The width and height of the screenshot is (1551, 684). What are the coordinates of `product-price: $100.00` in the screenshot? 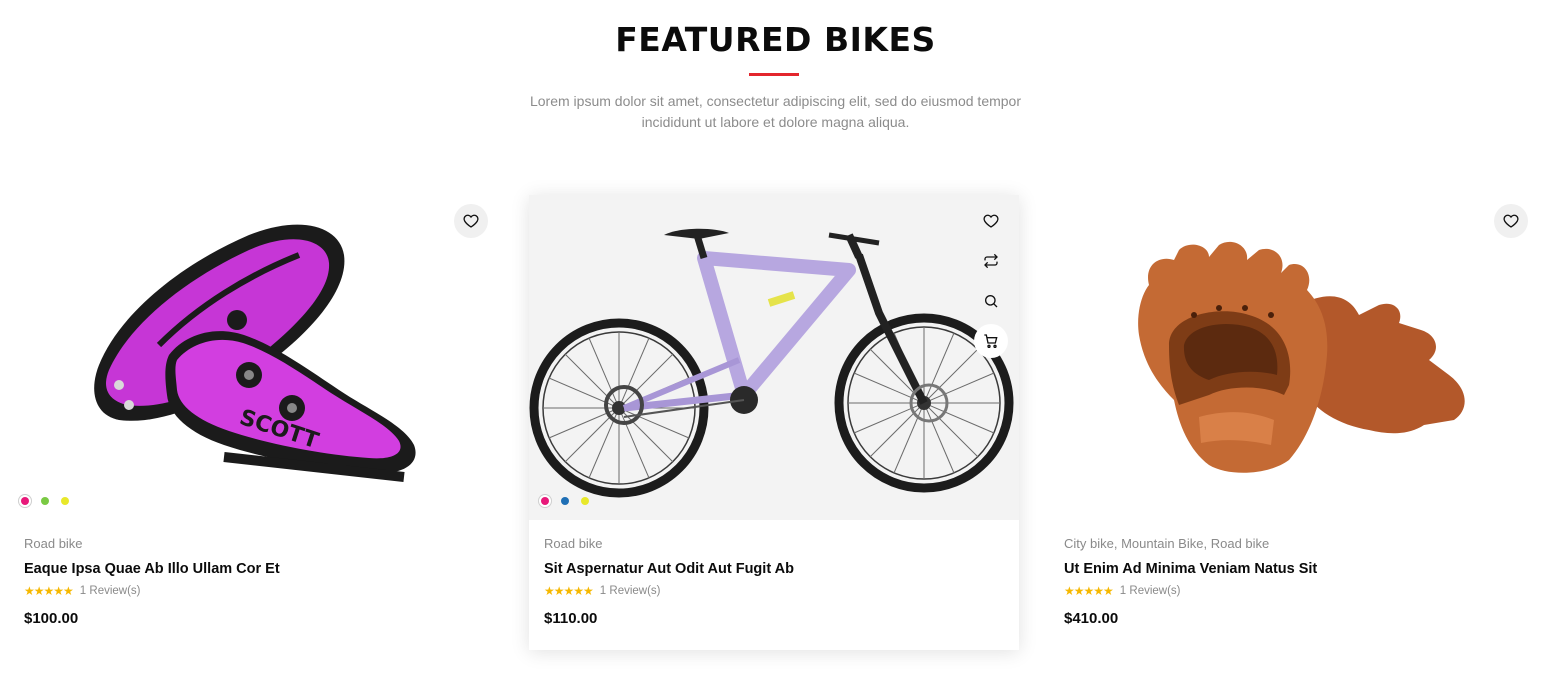 It's located at (51, 618).